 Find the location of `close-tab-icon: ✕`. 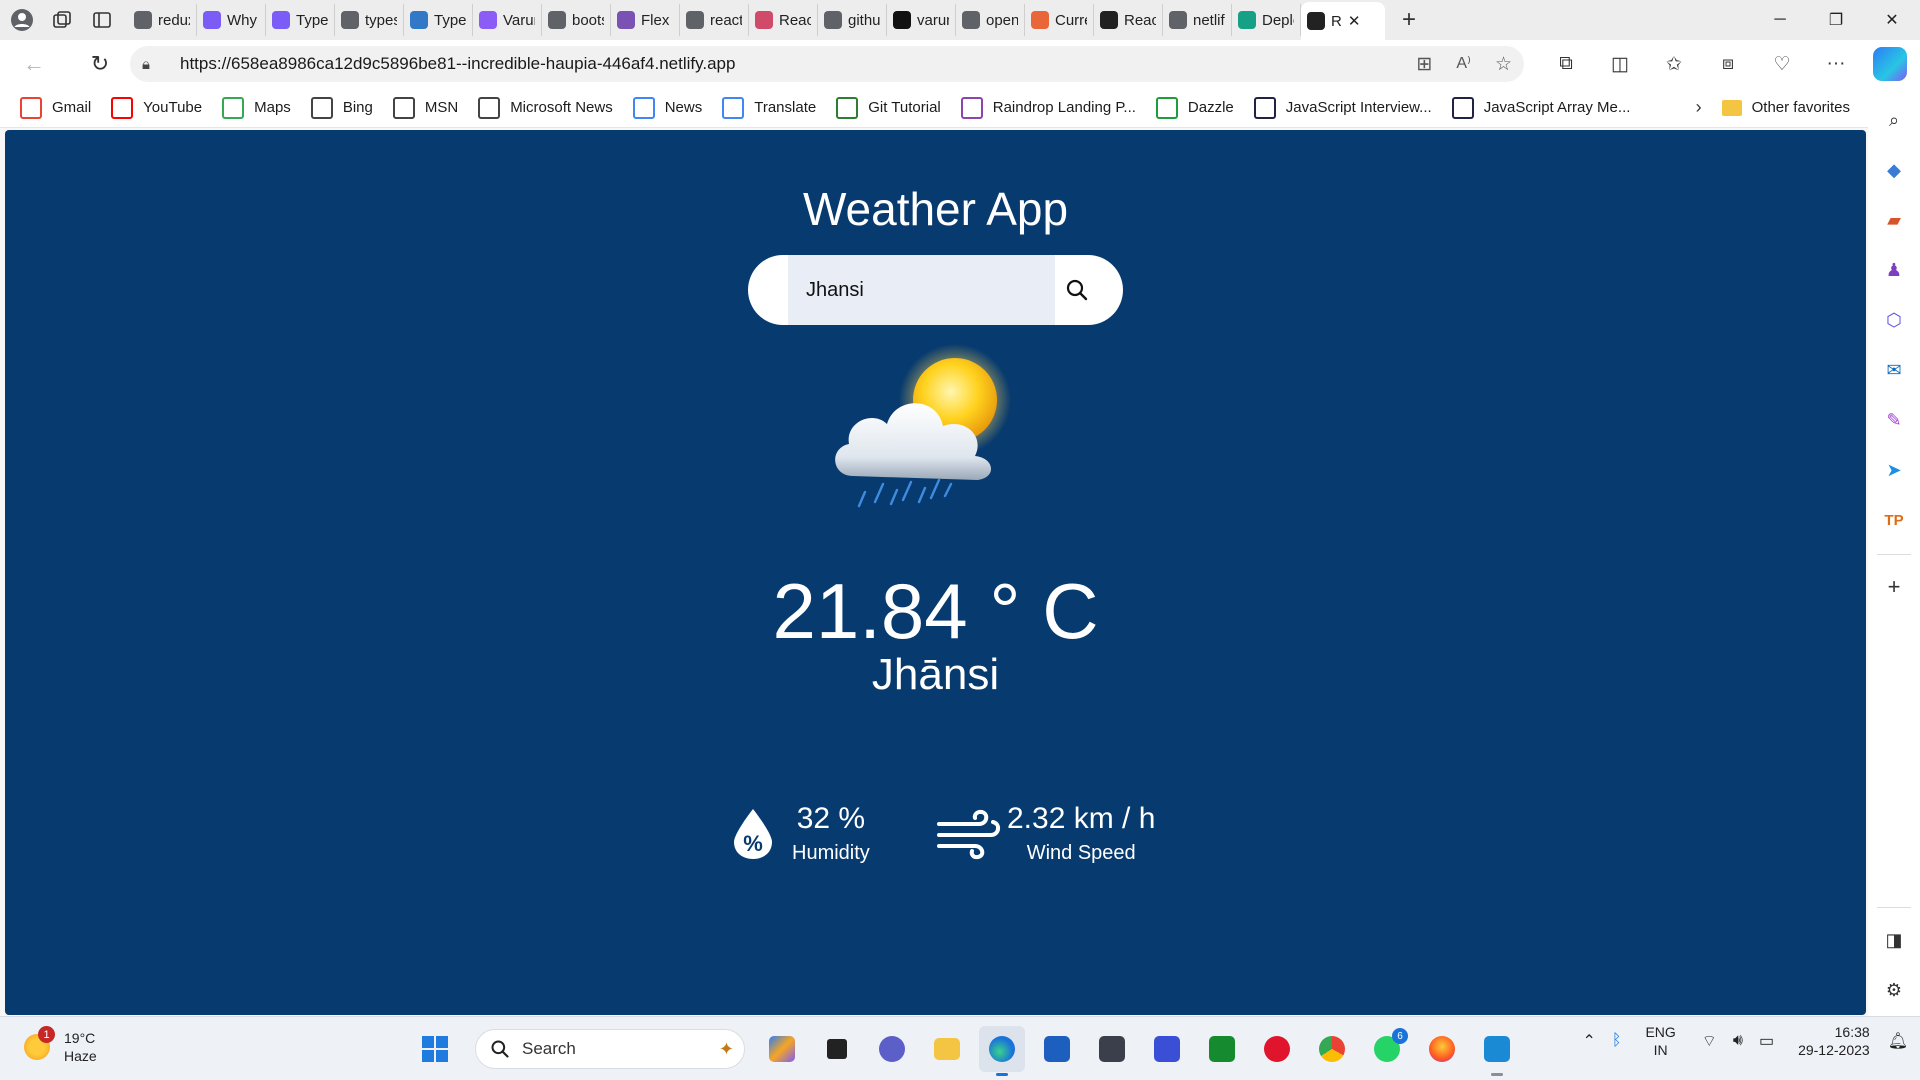

close-tab-icon: ✕ is located at coordinates (1354, 21).